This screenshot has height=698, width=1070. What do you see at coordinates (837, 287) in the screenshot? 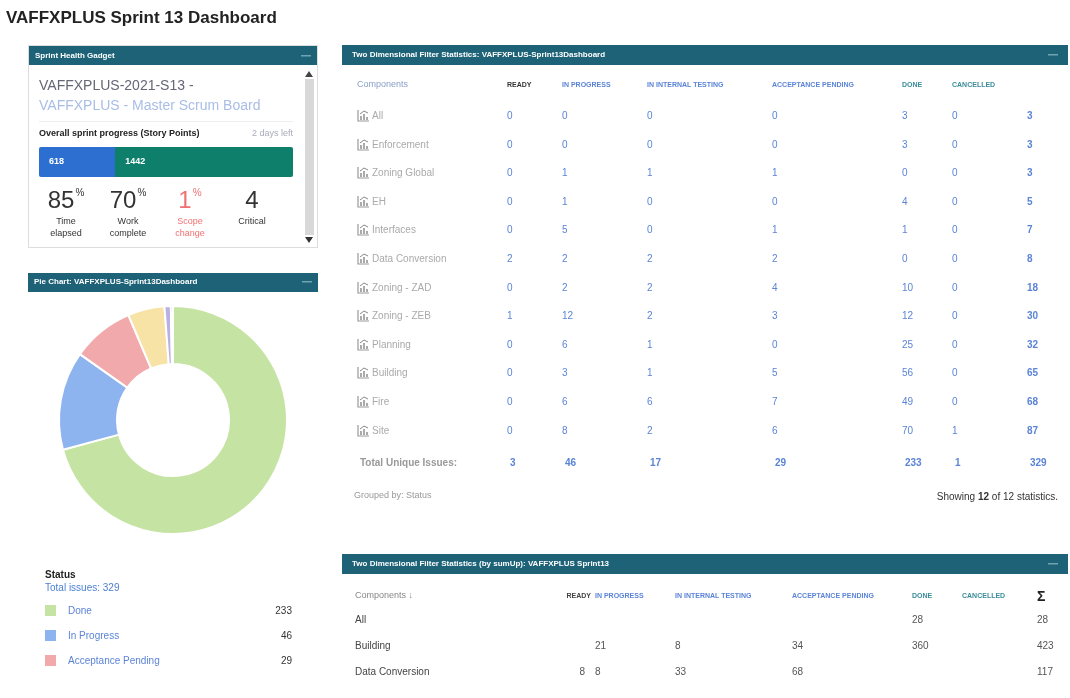
I see `count-link: 4` at bounding box center [837, 287].